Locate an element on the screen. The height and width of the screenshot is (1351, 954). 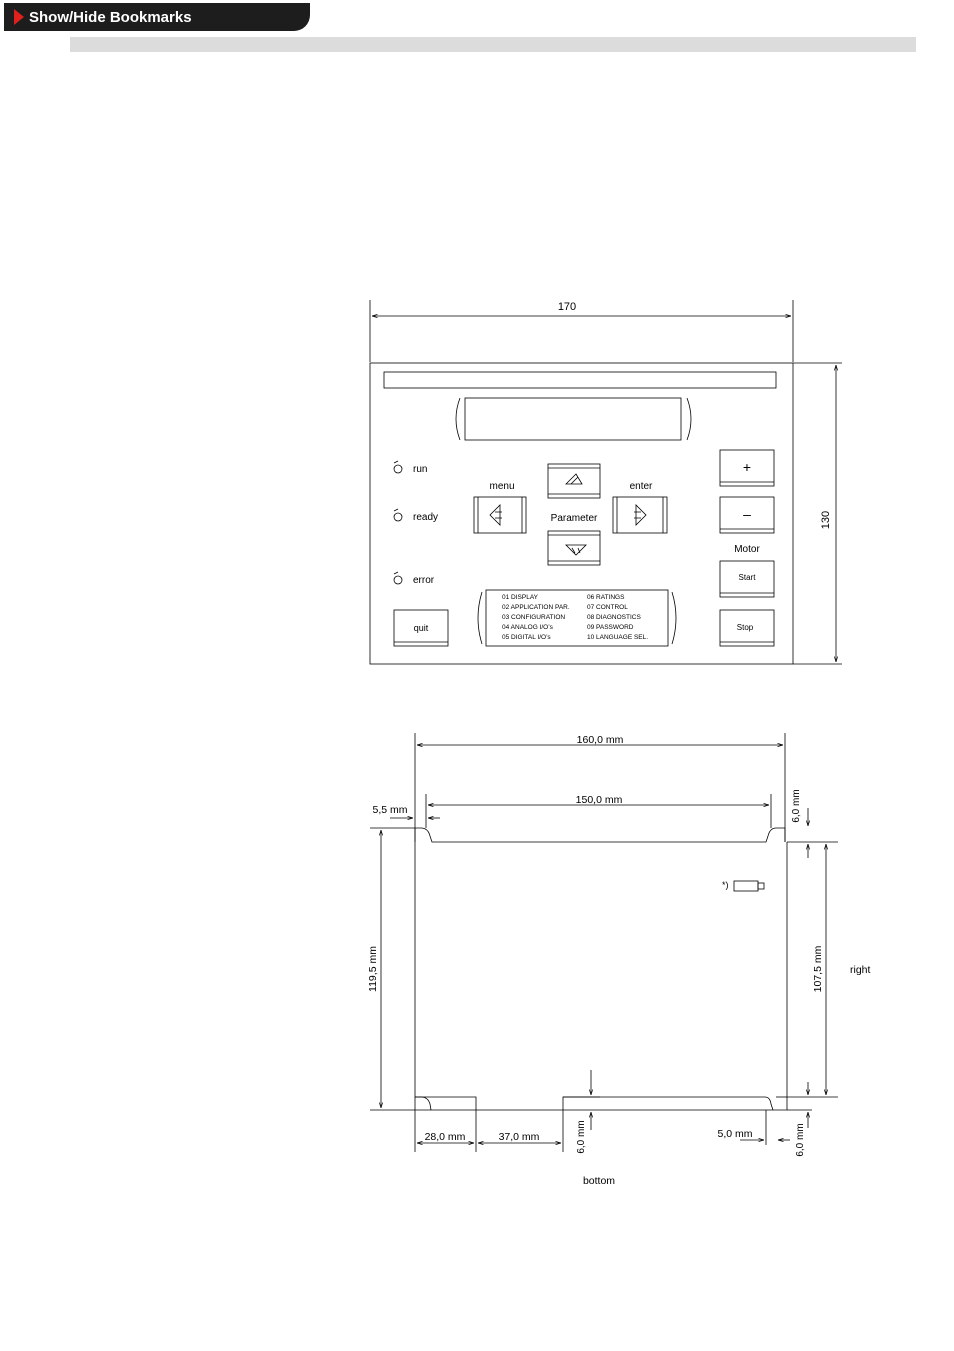
left-arrow-icon is located at coordinates (495, 515).